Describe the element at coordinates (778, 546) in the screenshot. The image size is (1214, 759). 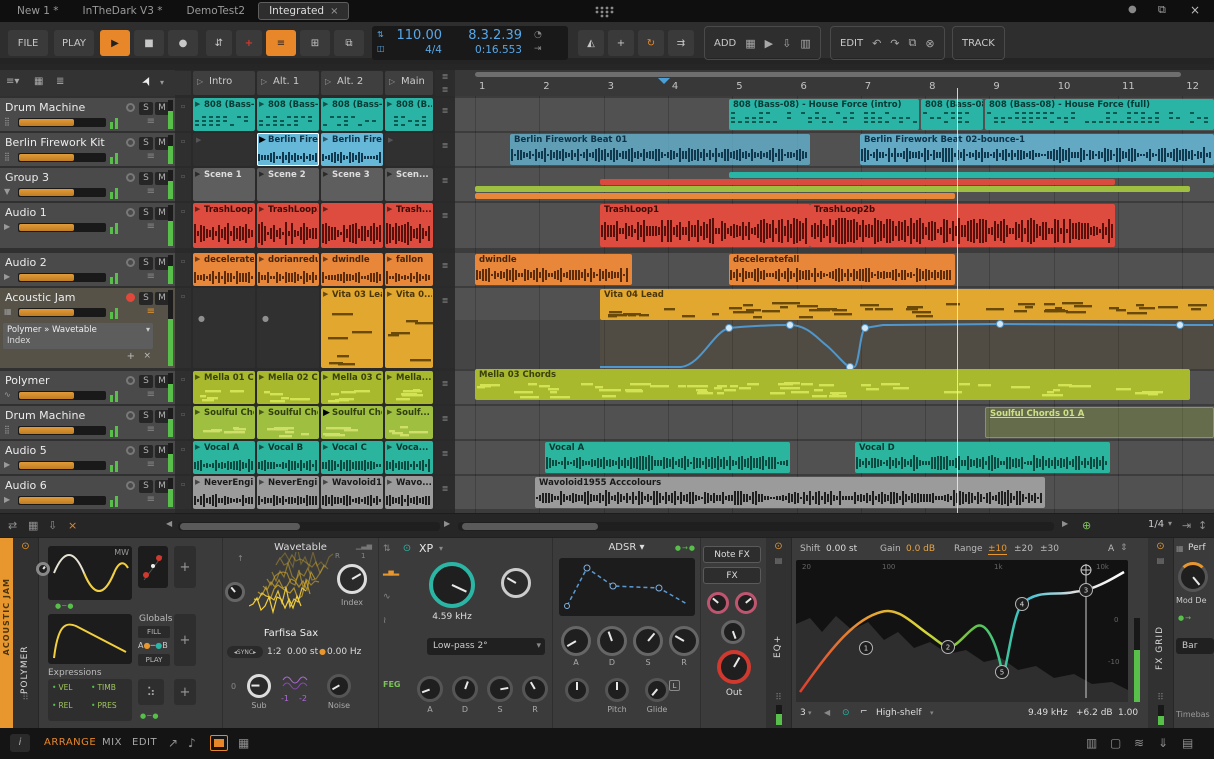
I see `eq-power-icon: ⊙` at that location.